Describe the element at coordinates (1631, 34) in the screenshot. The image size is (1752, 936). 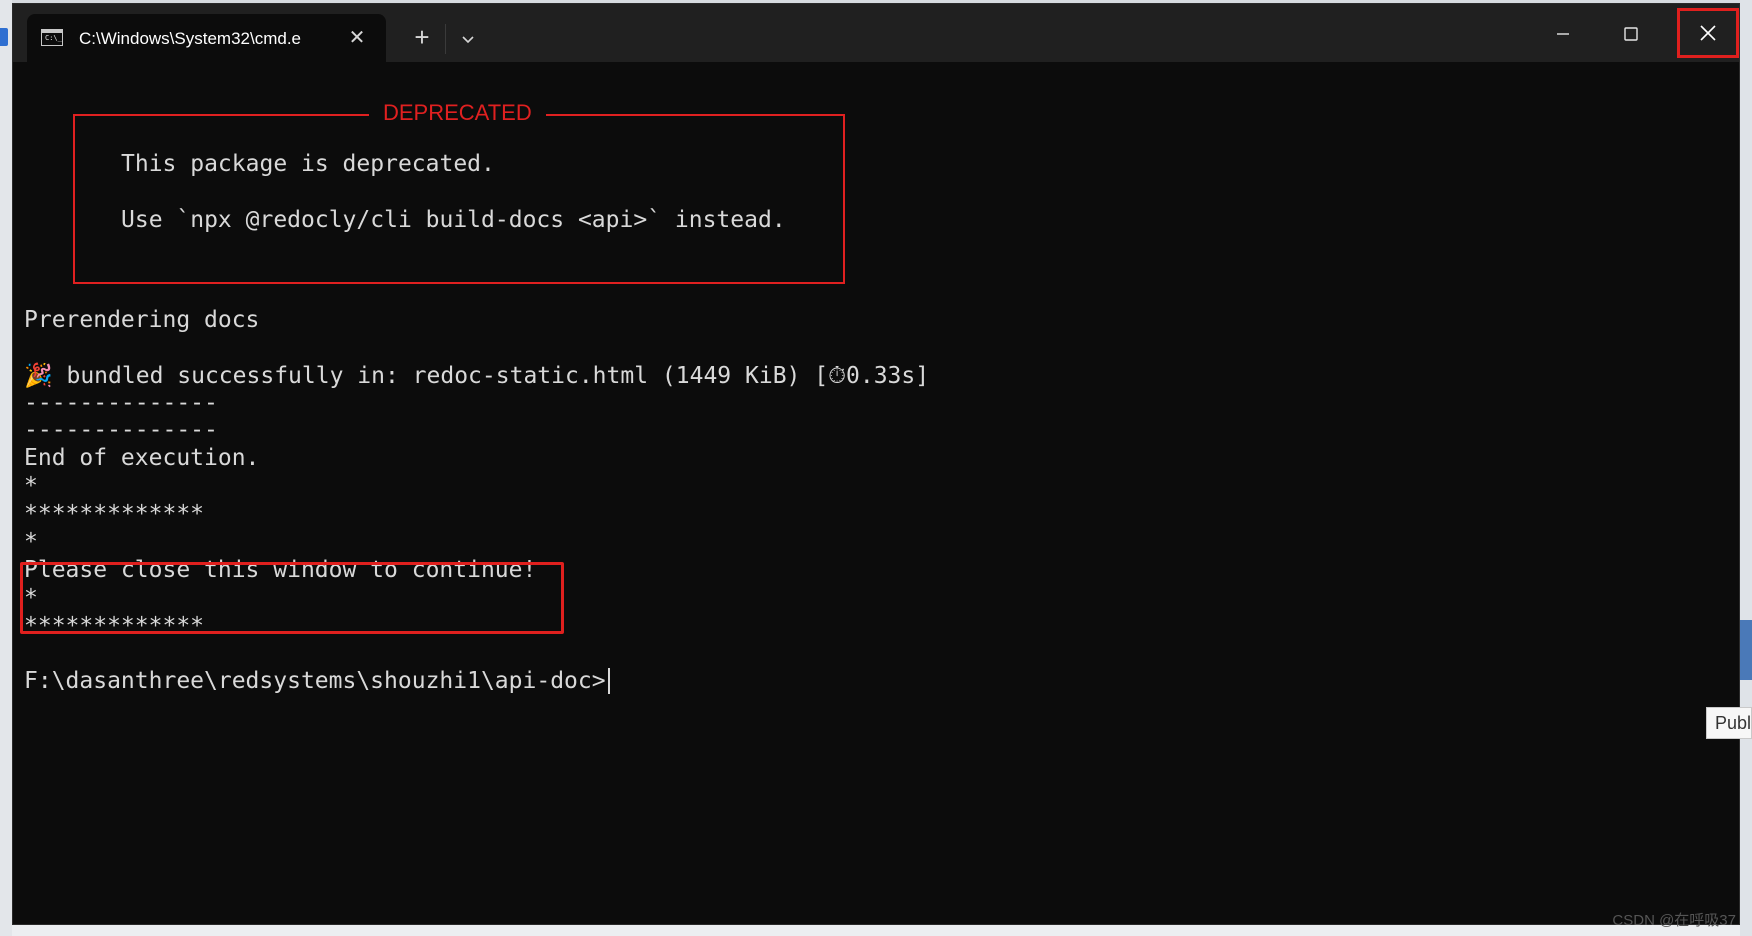
I see `maximize-button` at that location.